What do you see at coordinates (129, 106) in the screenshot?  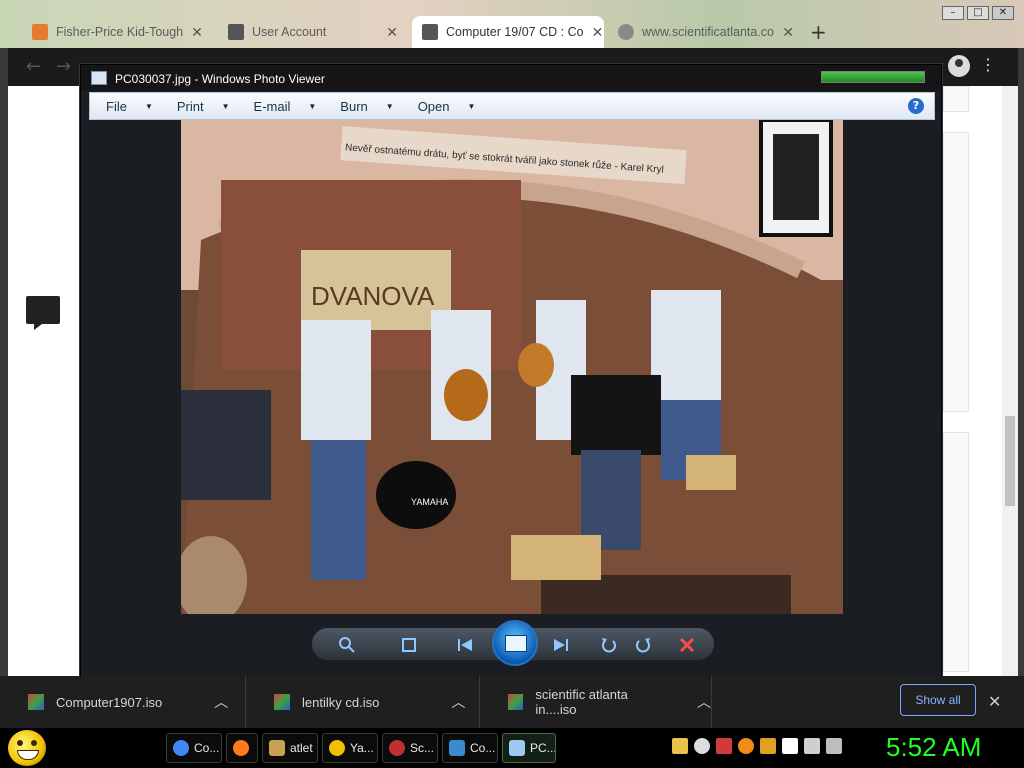 I see `menu-file: File ▼` at bounding box center [129, 106].